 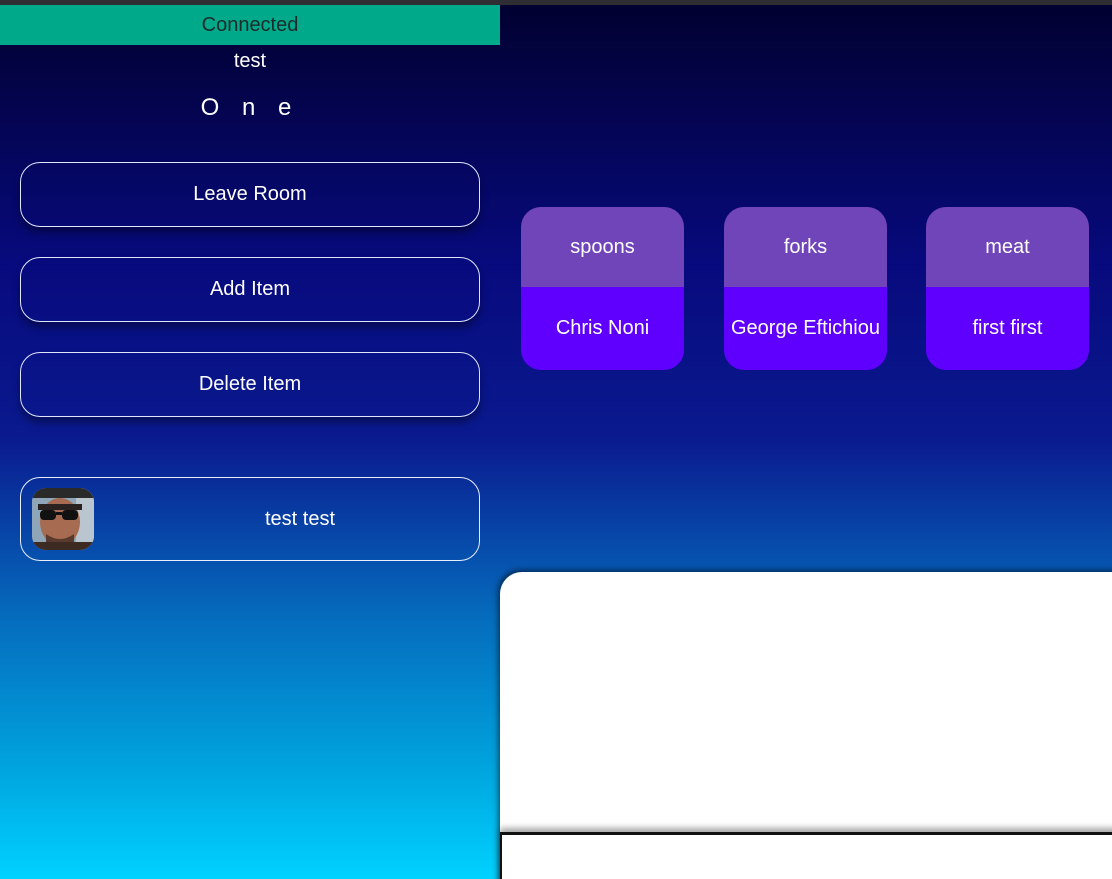 What do you see at coordinates (63, 519) in the screenshot?
I see `avatar` at bounding box center [63, 519].